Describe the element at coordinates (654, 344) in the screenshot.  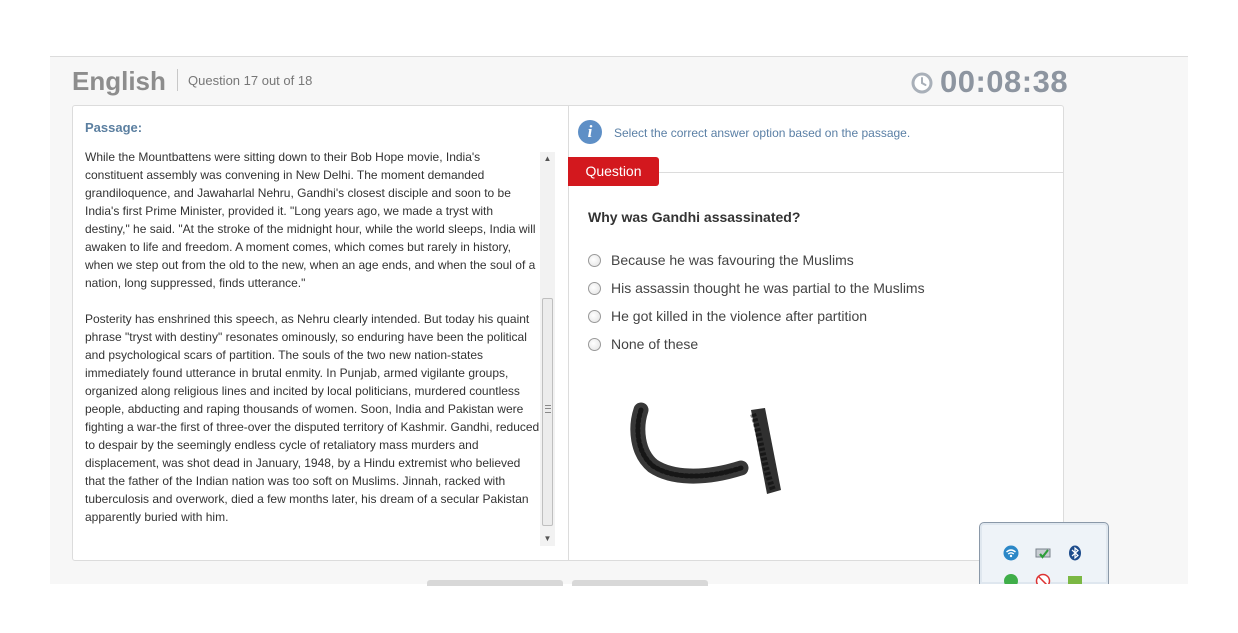
I see `option-label: None of these` at that location.